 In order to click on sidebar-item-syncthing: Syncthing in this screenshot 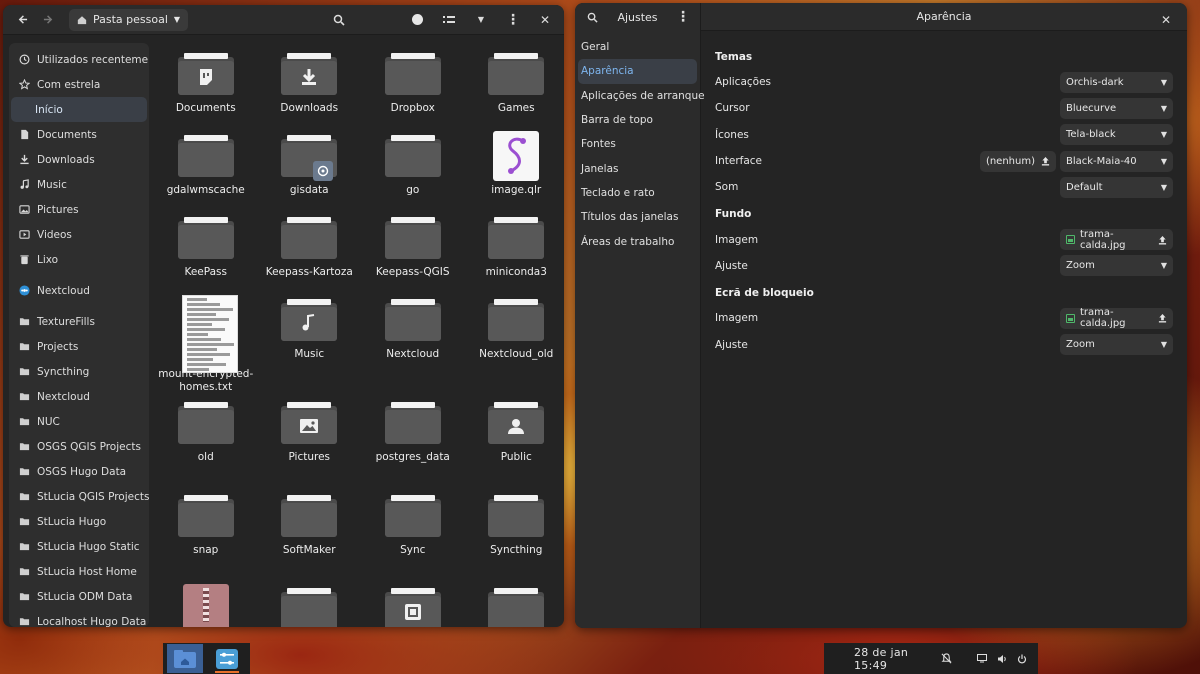, I will do `click(79, 371)`.